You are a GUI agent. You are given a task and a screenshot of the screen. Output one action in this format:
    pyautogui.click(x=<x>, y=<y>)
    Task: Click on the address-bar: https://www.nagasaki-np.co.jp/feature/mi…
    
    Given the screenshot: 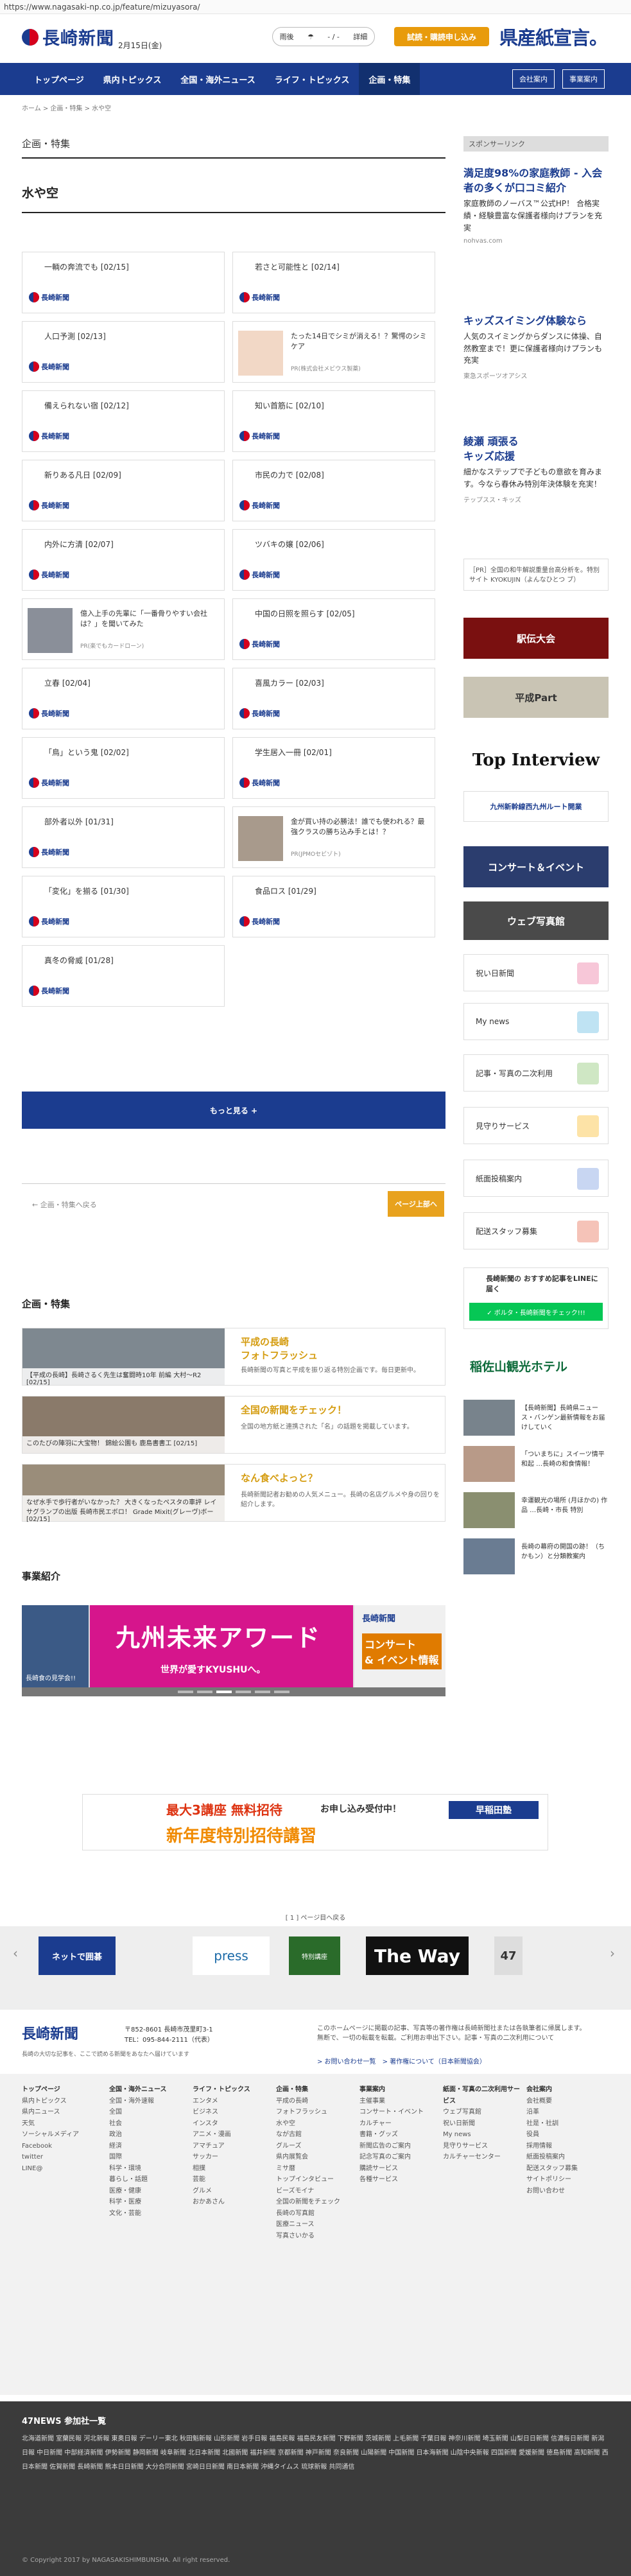 What is the action you would take?
    pyautogui.click(x=315, y=7)
    